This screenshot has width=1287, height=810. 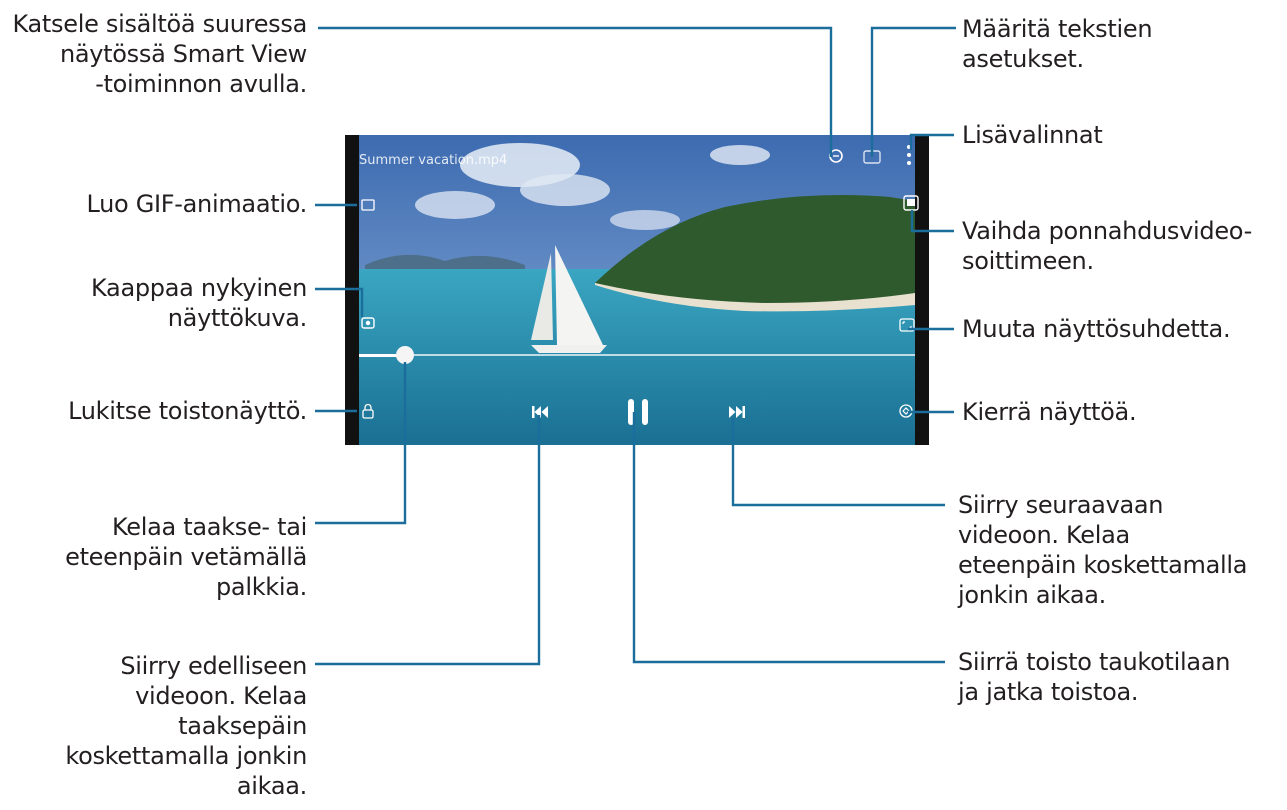 What do you see at coordinates (1032, 135) in the screenshot?
I see `callout-more-options: Lisävalinnat` at bounding box center [1032, 135].